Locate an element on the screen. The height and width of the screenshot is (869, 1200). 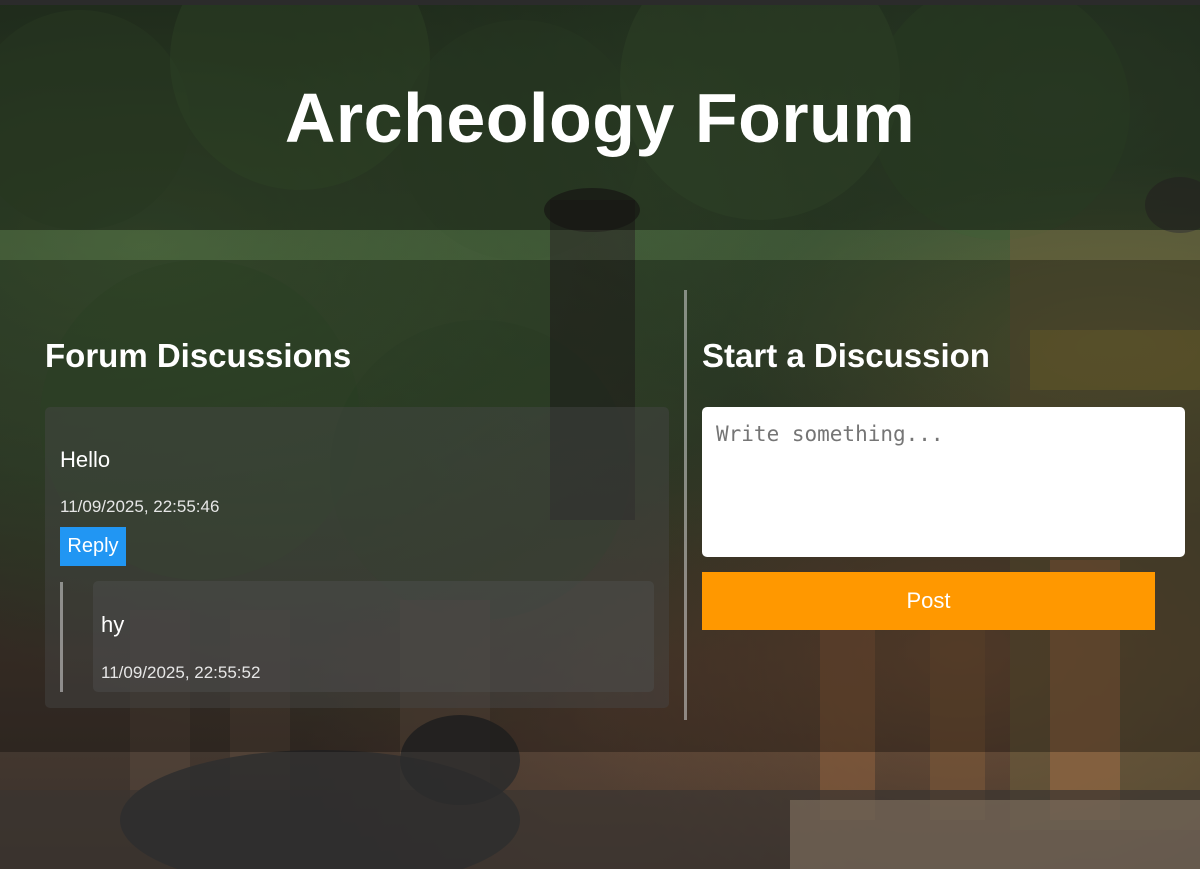
reply-button: Reply is located at coordinates (93, 546).